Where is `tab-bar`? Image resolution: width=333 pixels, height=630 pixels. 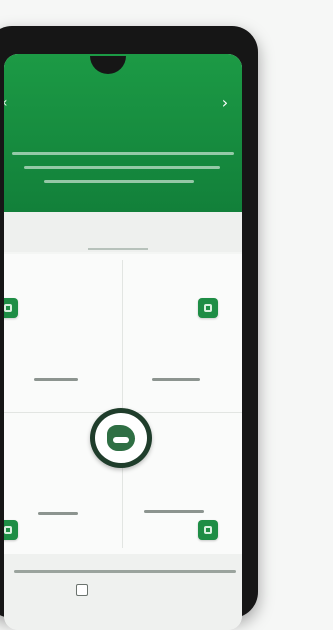
tab-bar is located at coordinates (123, 232).